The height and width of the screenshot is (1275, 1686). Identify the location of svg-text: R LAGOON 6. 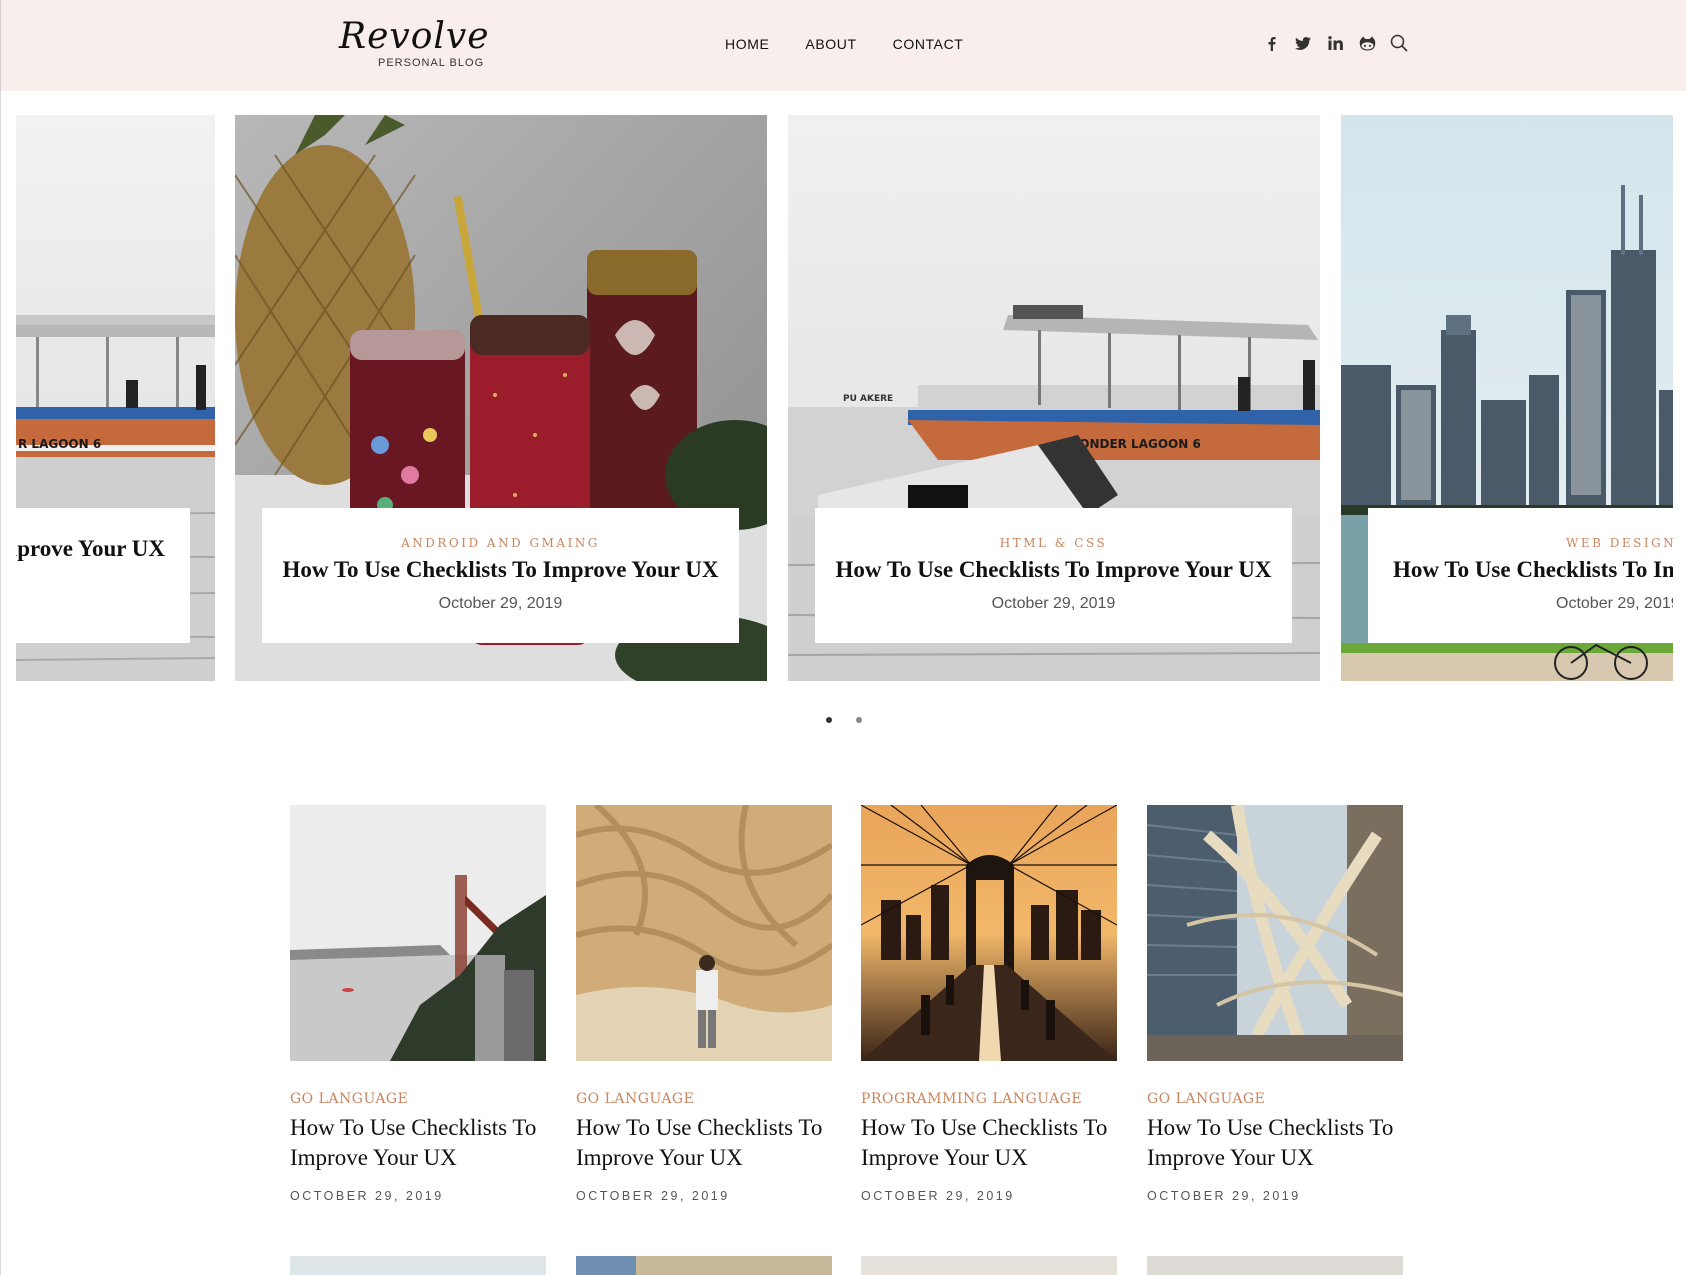
(59, 444).